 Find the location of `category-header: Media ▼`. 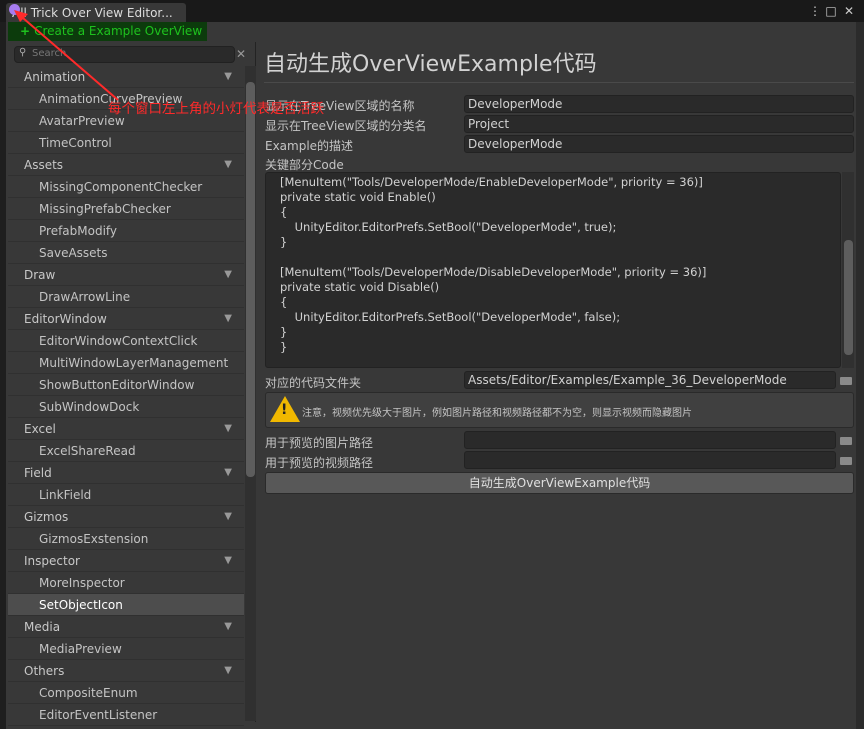

category-header: Media ▼ is located at coordinates (126, 627).